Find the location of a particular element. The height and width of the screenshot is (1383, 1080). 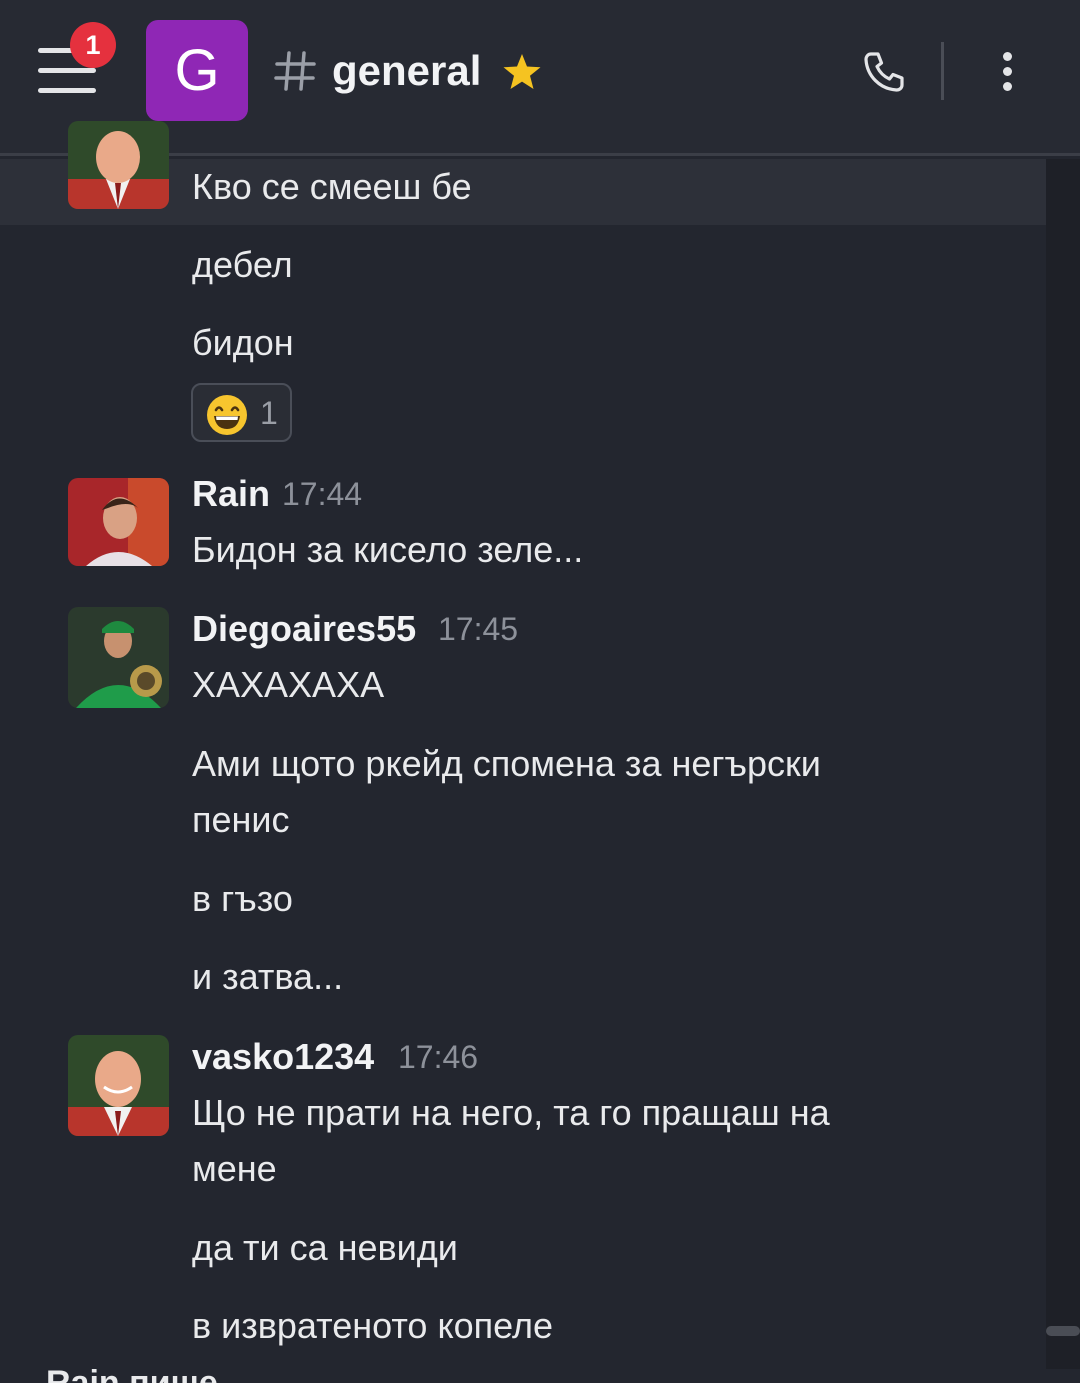

reaction-count: 1 is located at coordinates (269, 413).